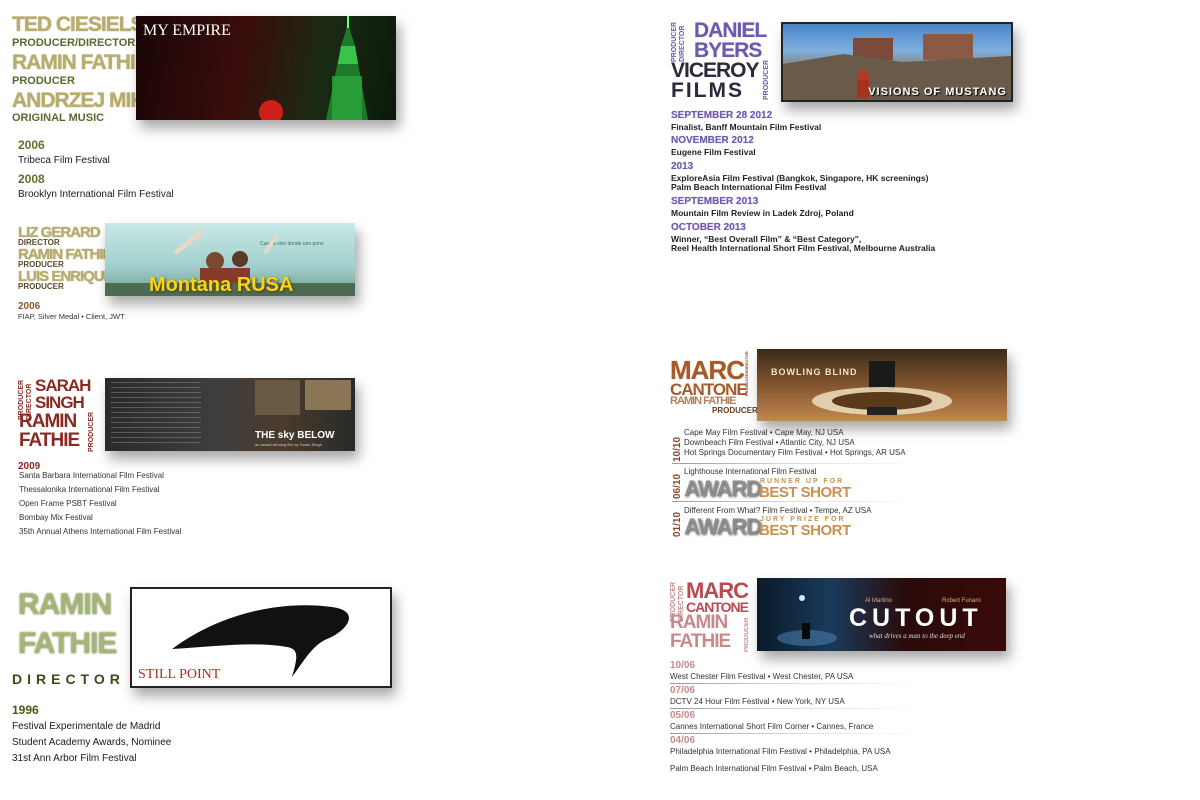  Describe the element at coordinates (682, 166) in the screenshot. I see `event-date: 2013` at that location.